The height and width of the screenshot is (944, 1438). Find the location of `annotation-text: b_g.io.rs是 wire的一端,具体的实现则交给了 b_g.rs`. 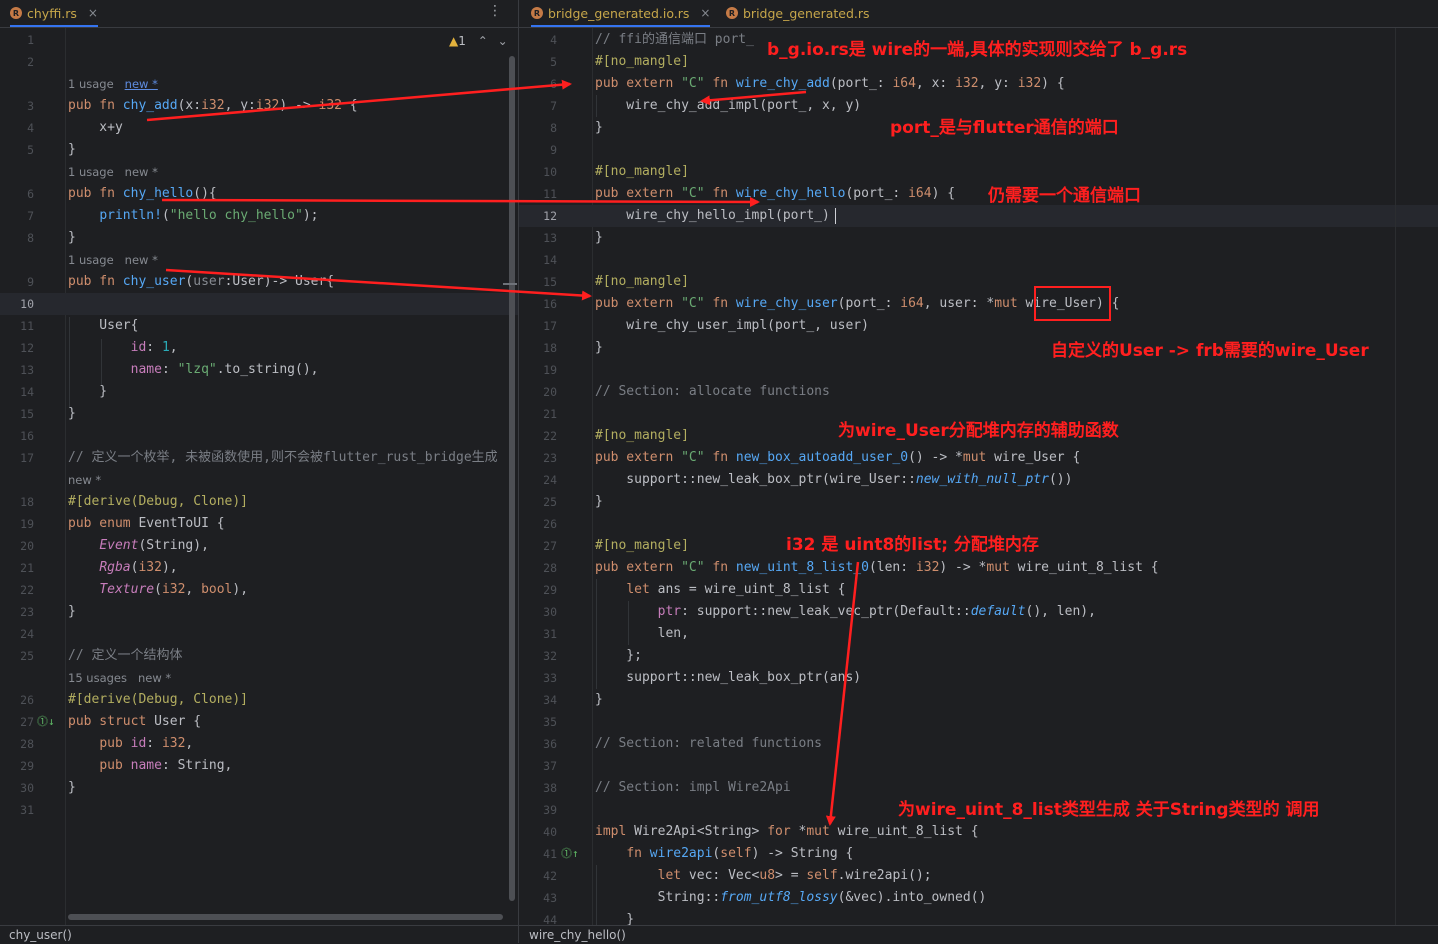

annotation-text: b_g.io.rs是 wire的一端,具体的实现则交给了 b_g.rs is located at coordinates (977, 50).